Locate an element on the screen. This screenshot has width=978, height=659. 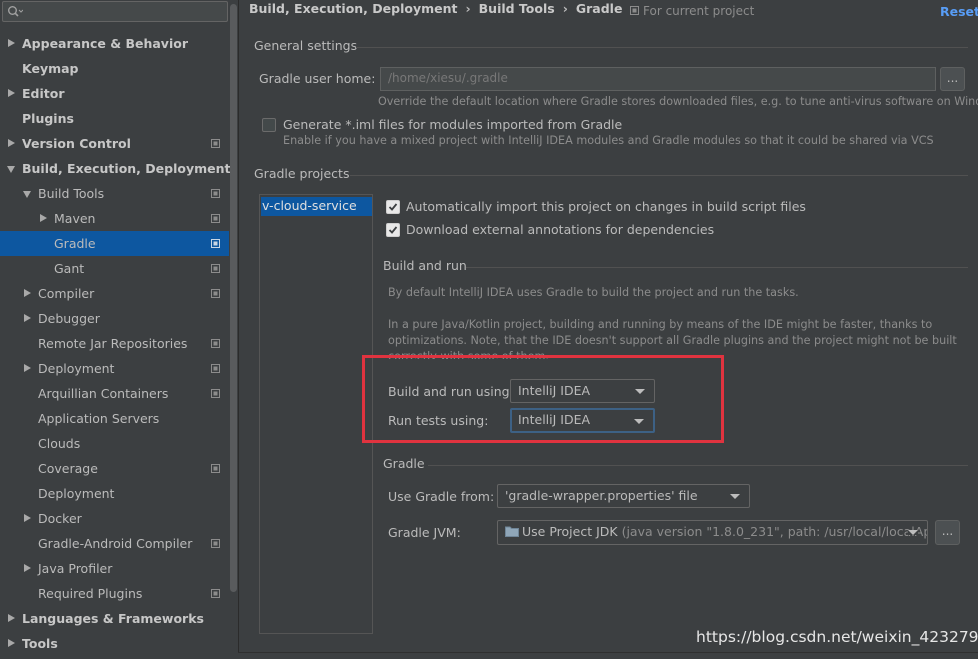
sidebar-item-label: Gant is located at coordinates (69, 268).